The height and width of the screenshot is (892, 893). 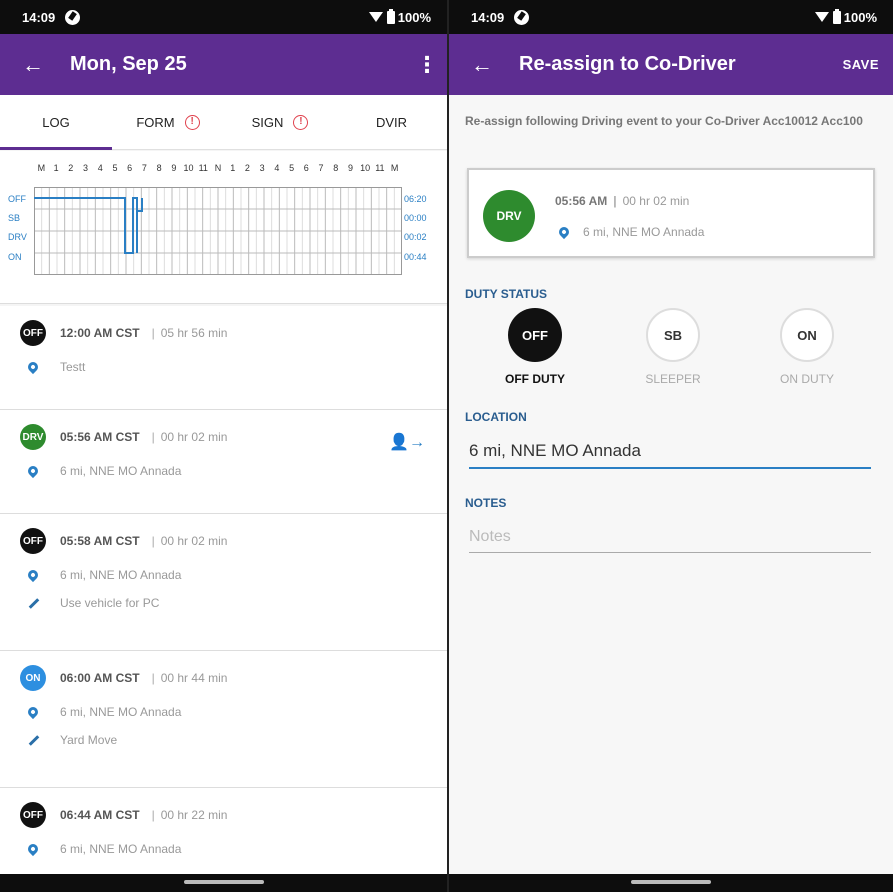 I want to click on graph-hour-label: 11, so click(x=203, y=168).